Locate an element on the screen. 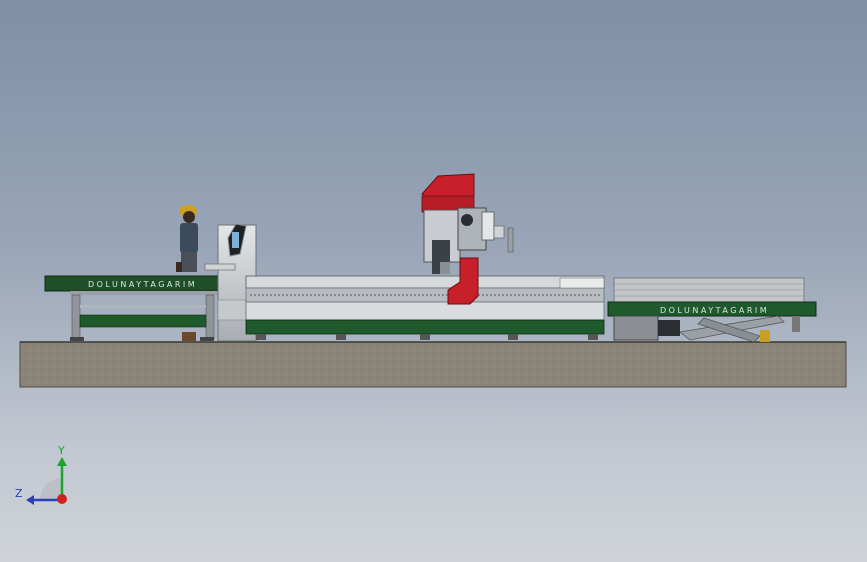  brand-text-right: DOLUNAYTAGARIM is located at coordinates (714, 310).